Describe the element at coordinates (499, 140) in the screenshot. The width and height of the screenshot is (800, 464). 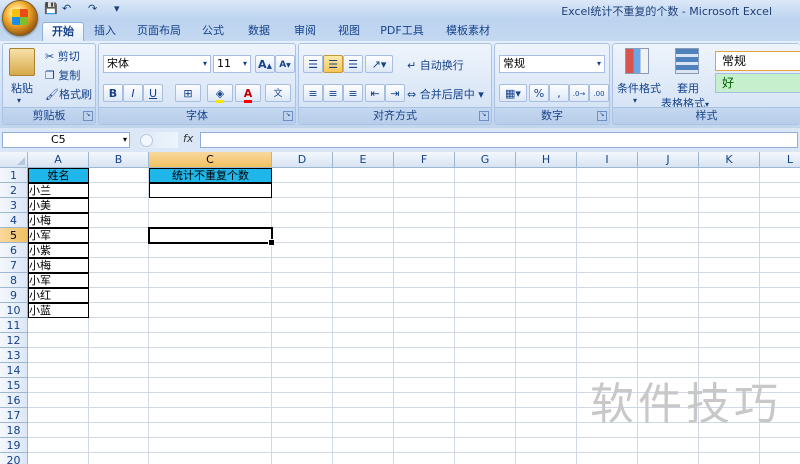
I see `formula-input` at that location.